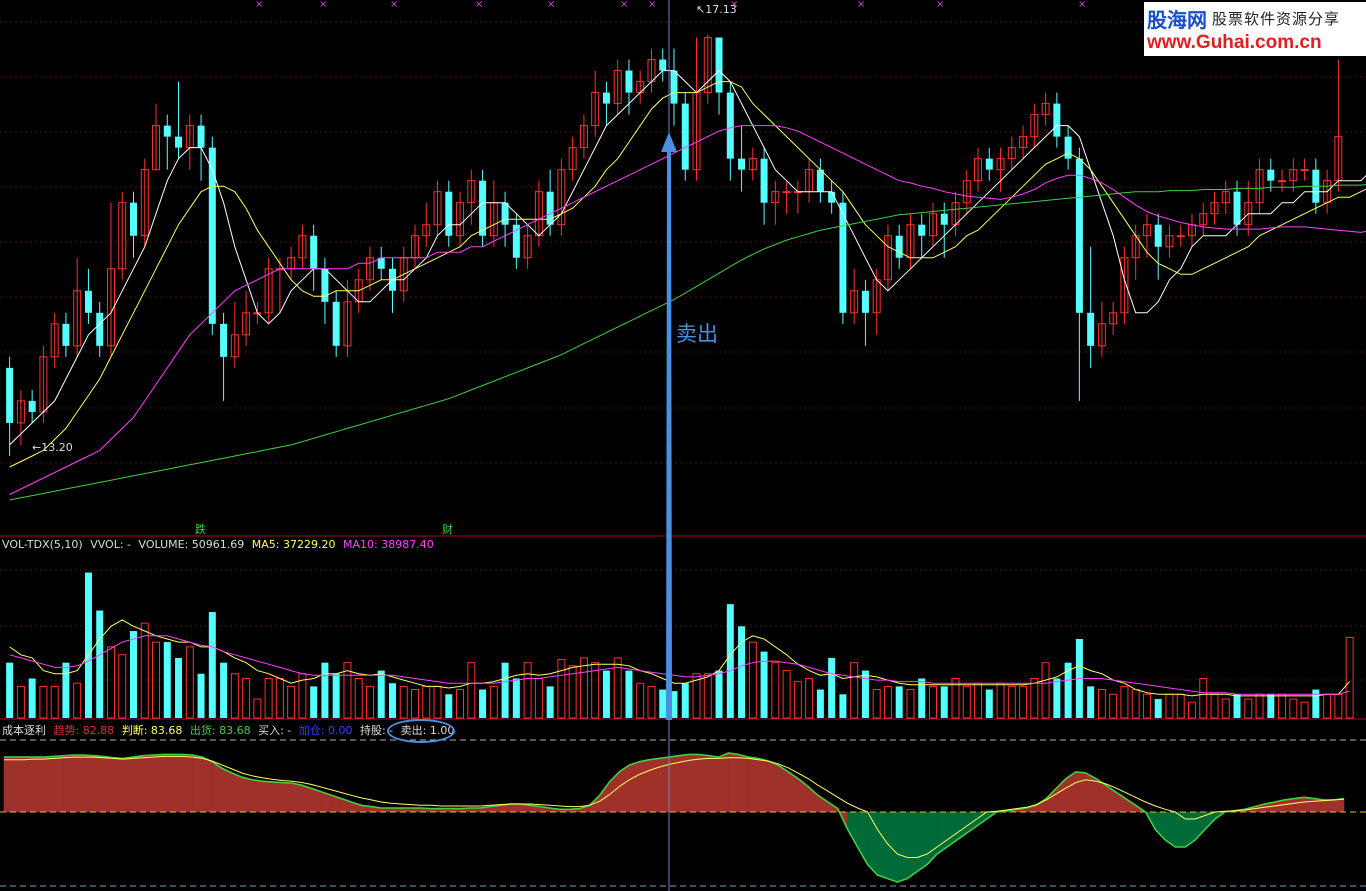 Image resolution: width=1366 pixels, height=891 pixels. I want to click on guhai-watermark-logo: 股海网 股票软件资源分享 www.Guhai.com.cn, so click(1255, 29).